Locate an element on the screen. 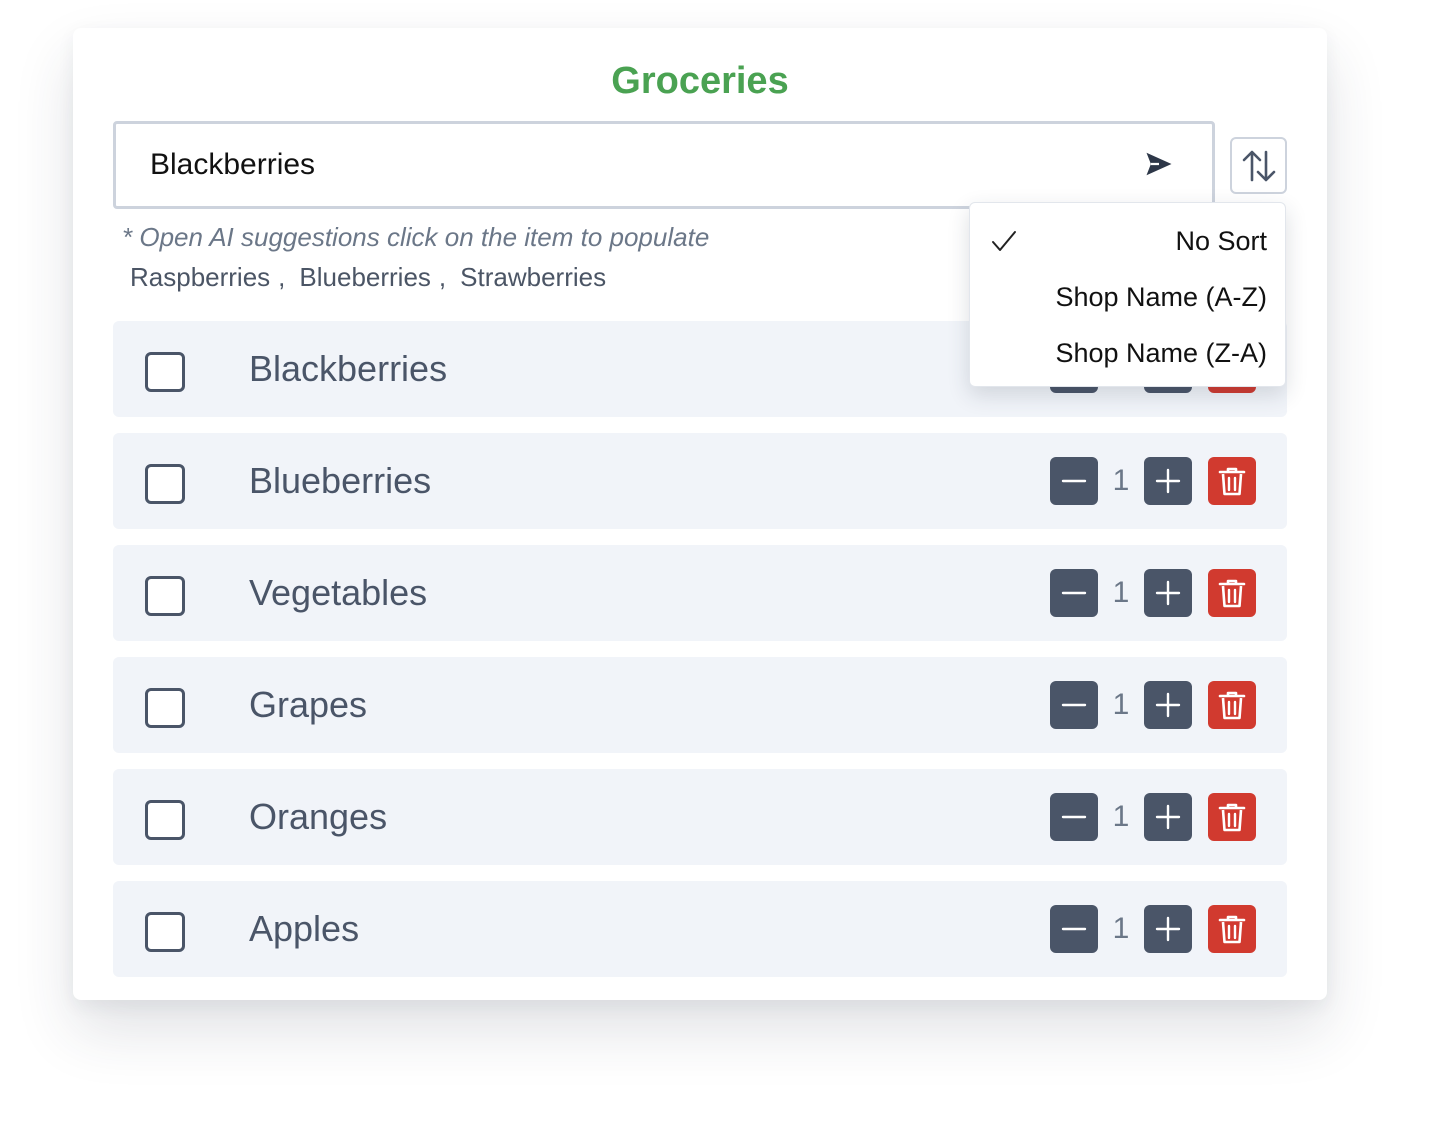 The height and width of the screenshot is (1128, 1434). page-title: Groceries is located at coordinates (700, 81).